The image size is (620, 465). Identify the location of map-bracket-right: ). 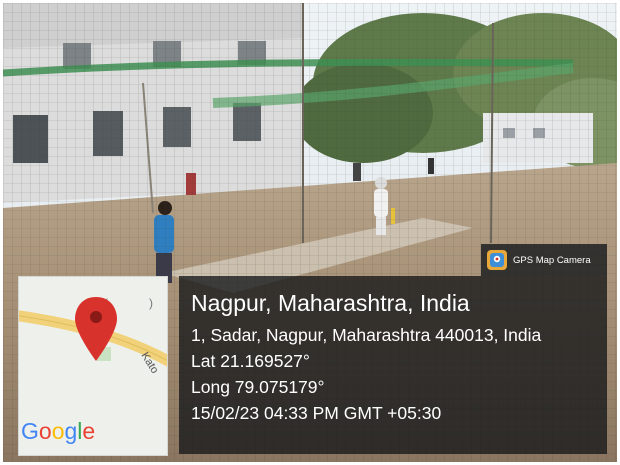
(151, 303).